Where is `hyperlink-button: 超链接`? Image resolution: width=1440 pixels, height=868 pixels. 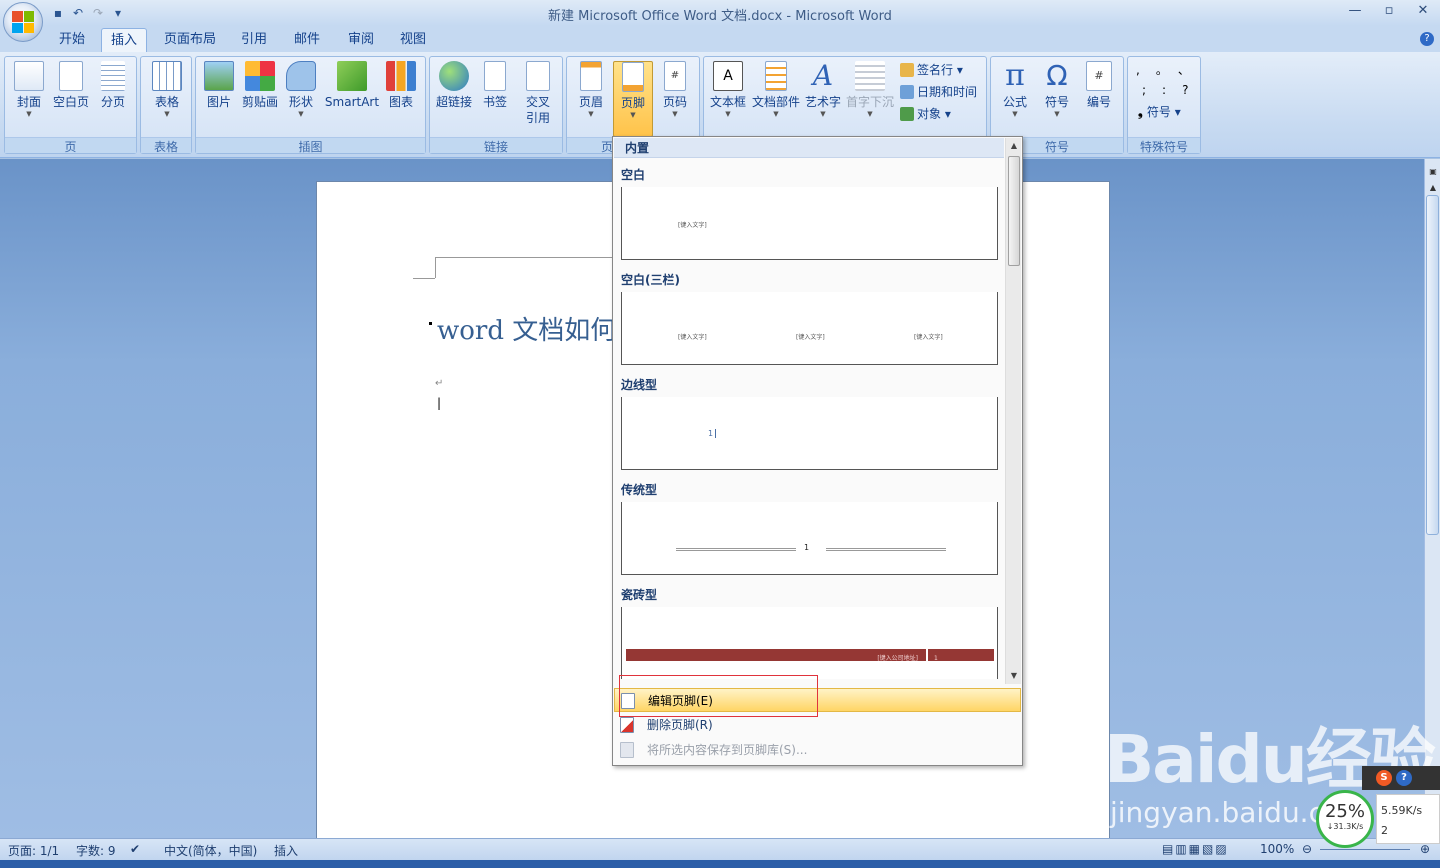 hyperlink-button: 超链接 is located at coordinates (454, 85).